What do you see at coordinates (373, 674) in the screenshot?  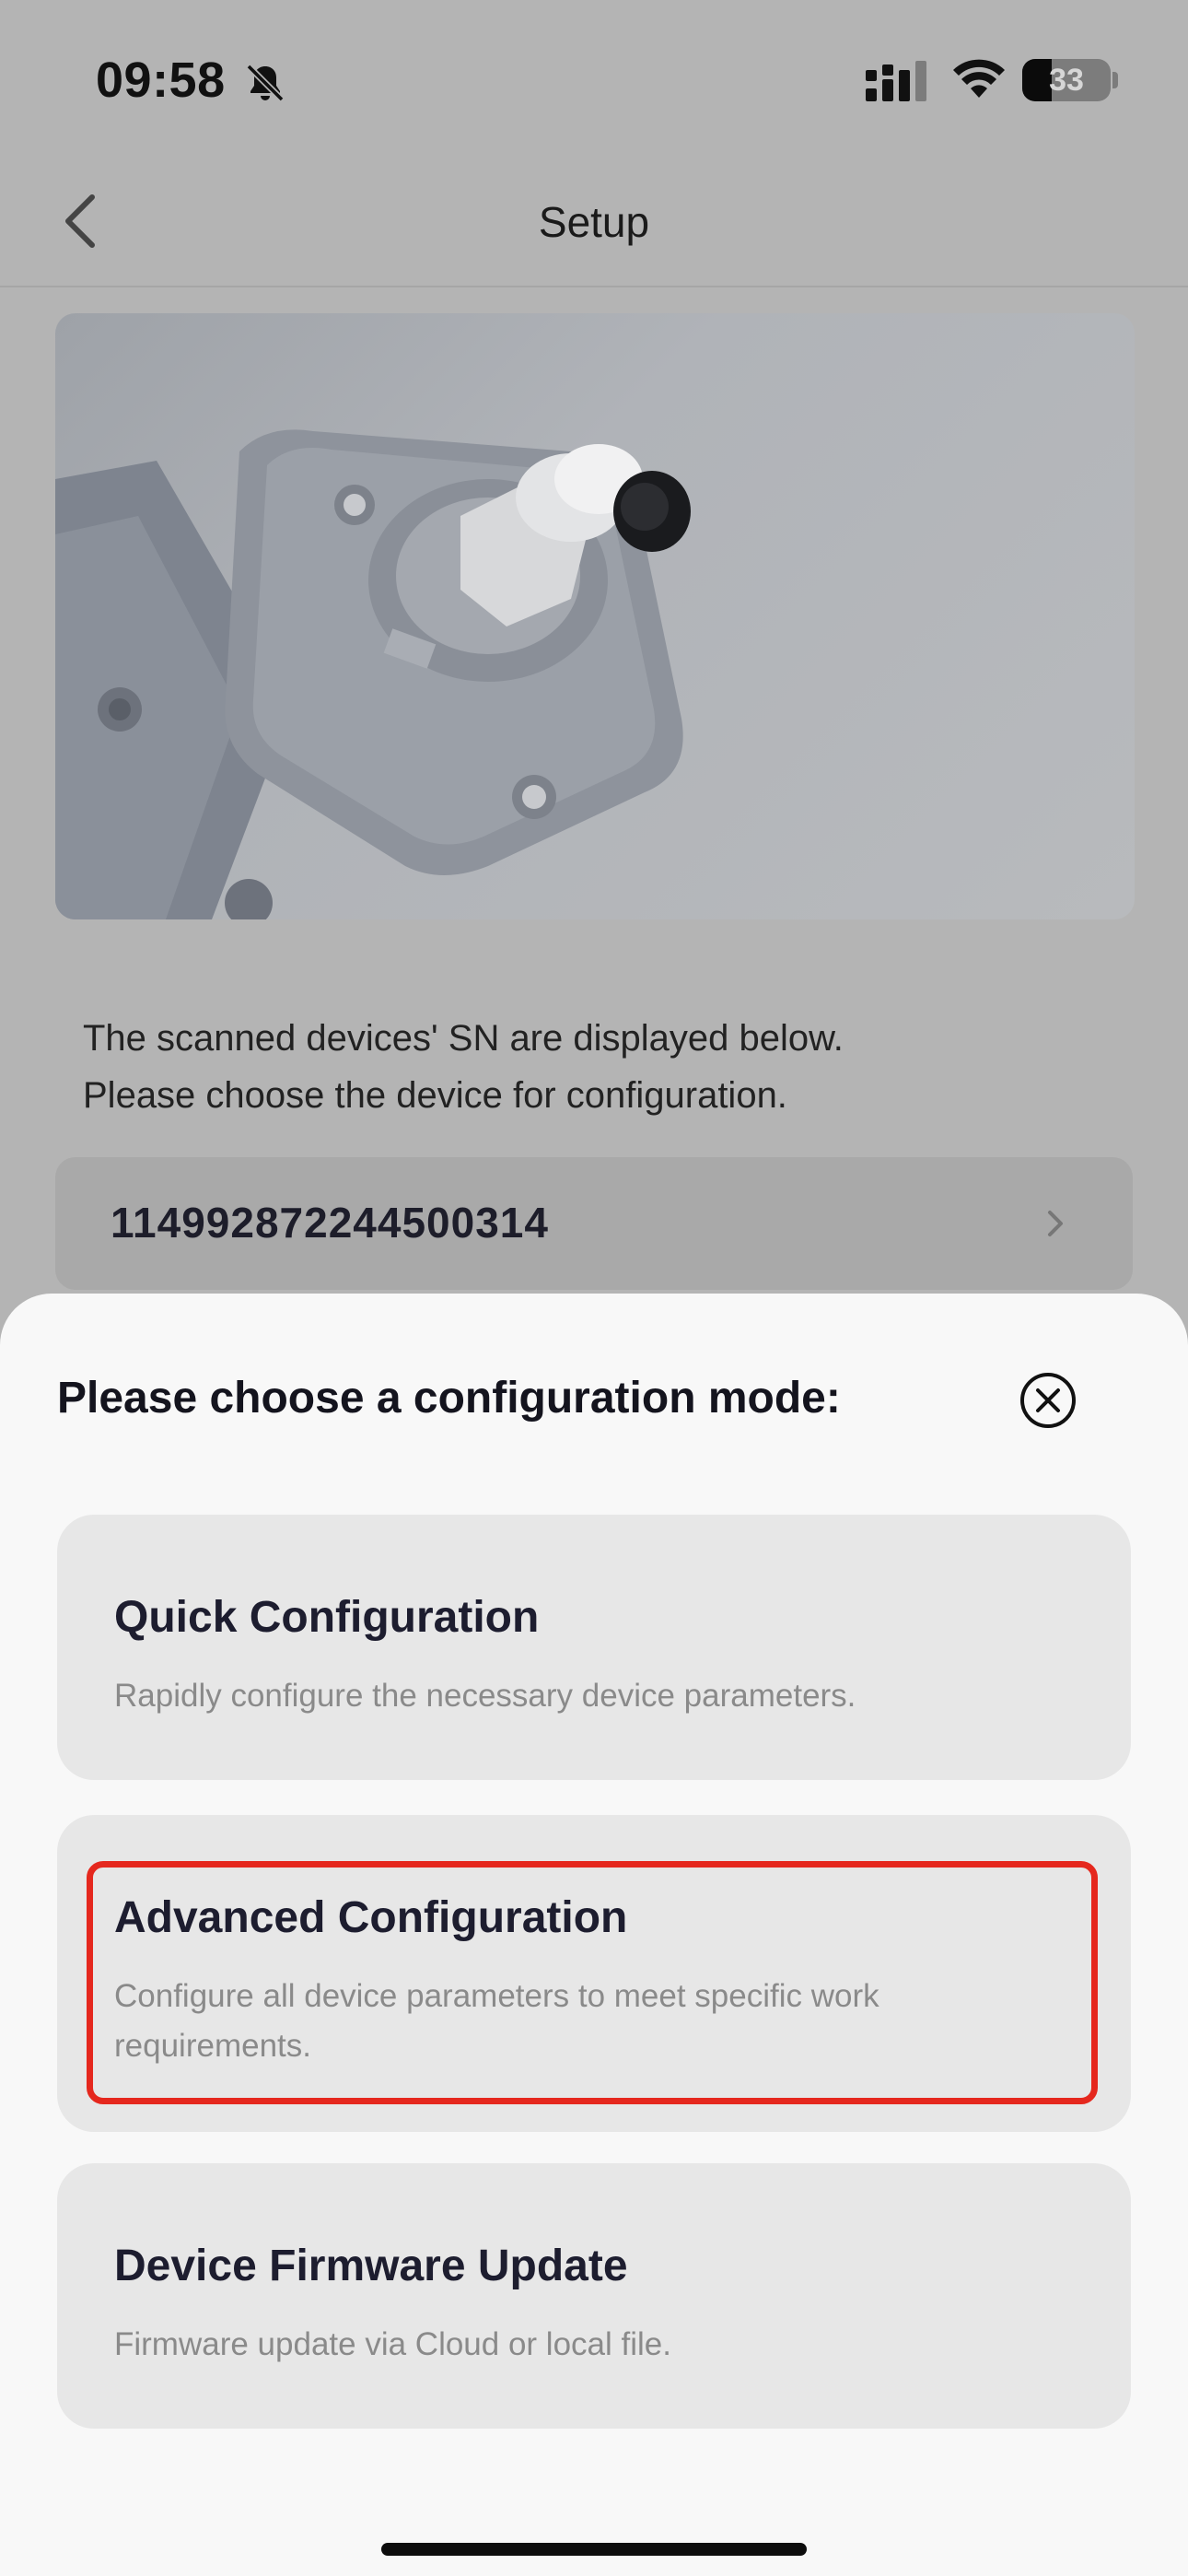 I see `device-illustration` at bounding box center [373, 674].